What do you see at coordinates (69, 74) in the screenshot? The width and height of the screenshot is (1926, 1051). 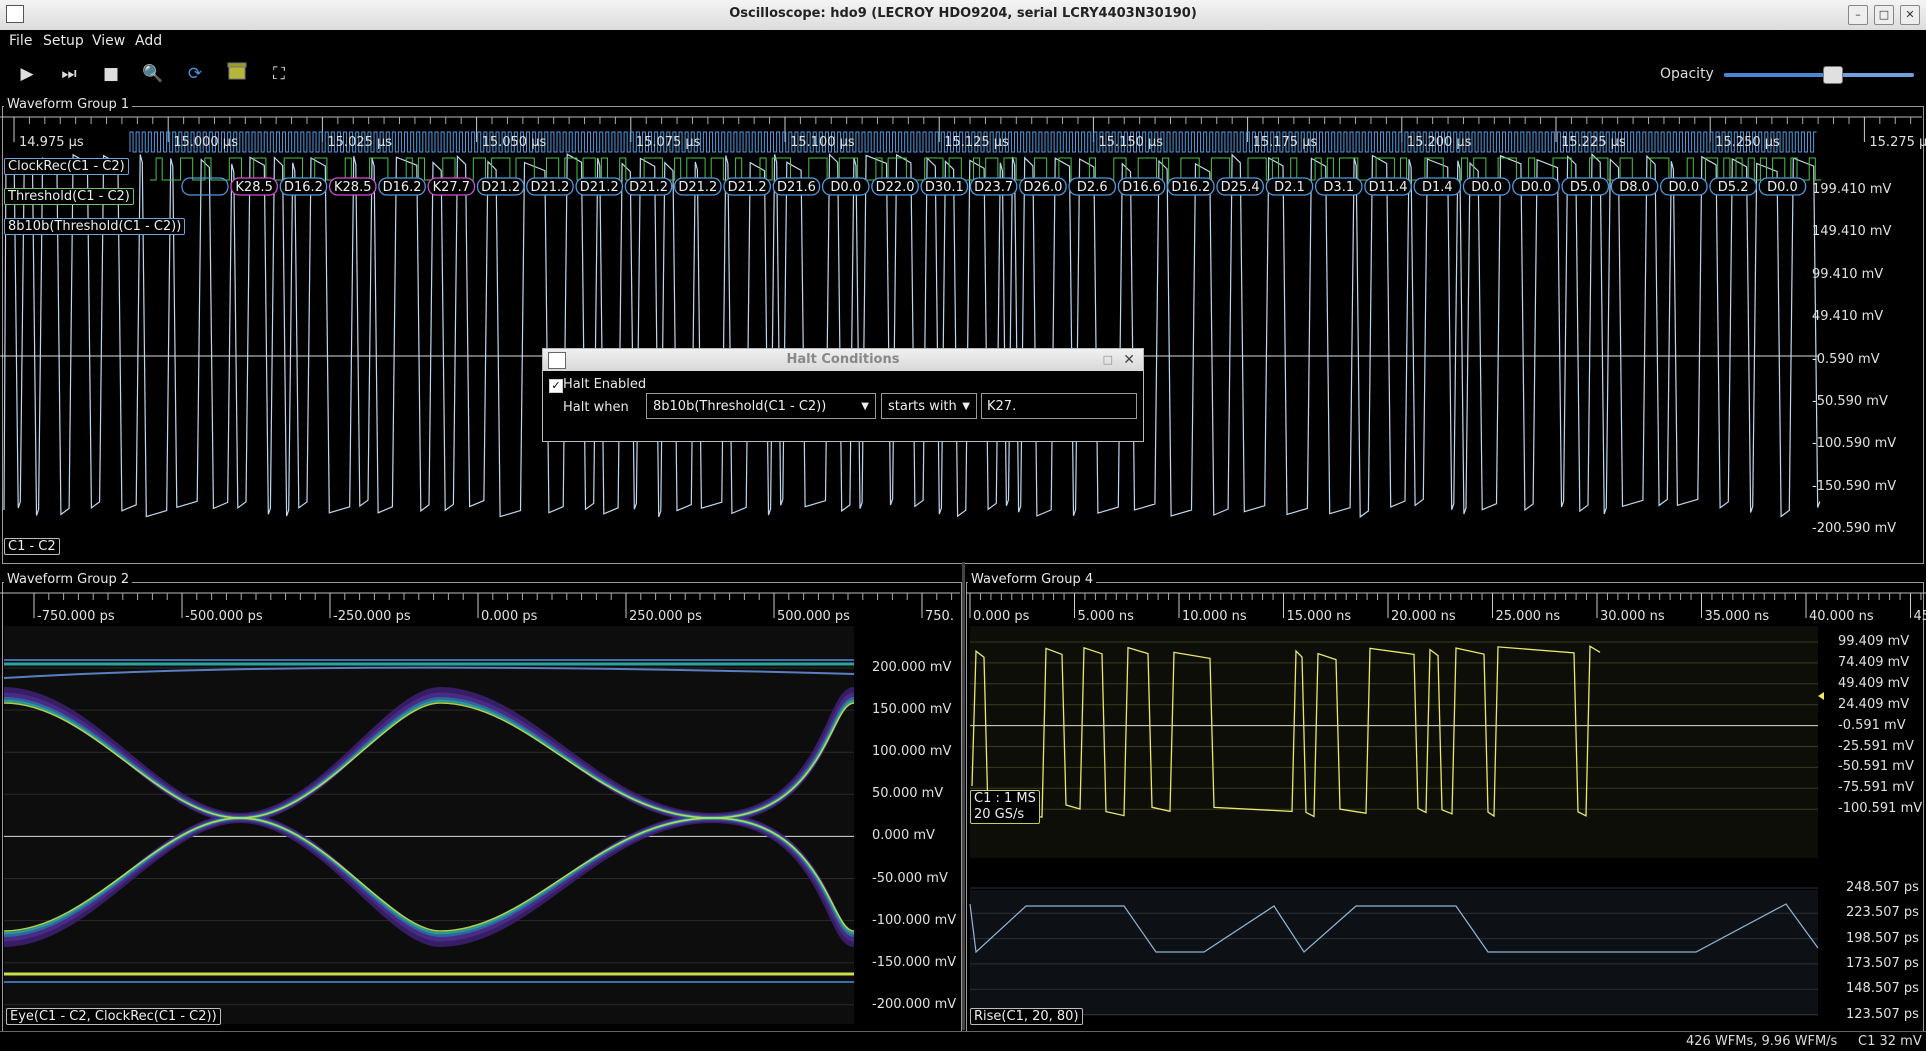 I see `single-step-icon: ⏭` at bounding box center [69, 74].